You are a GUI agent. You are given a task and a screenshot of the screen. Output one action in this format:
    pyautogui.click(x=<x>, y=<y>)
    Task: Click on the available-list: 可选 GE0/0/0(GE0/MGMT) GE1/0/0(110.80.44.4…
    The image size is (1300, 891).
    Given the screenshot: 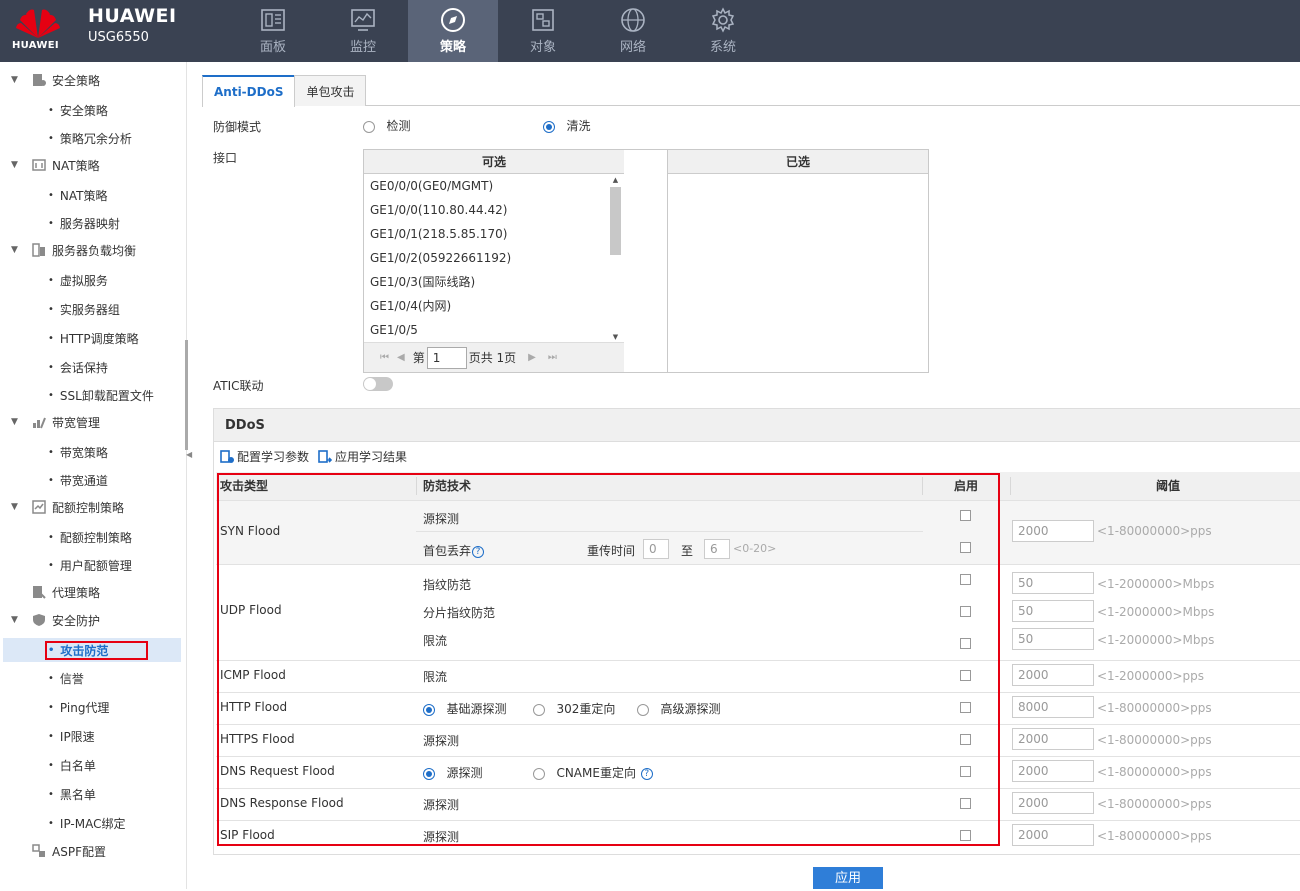 What is the action you would take?
    pyautogui.click(x=494, y=261)
    